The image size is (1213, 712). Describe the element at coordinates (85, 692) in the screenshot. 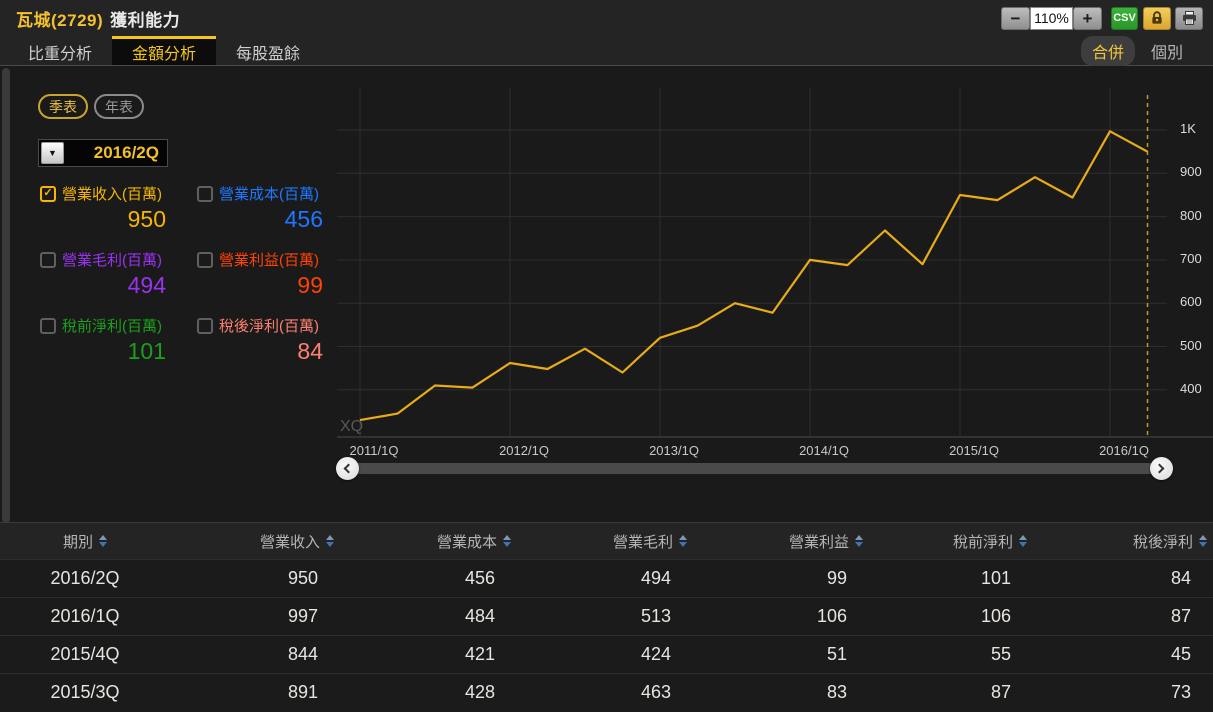

I see `period-cell: 2015/3Q` at that location.